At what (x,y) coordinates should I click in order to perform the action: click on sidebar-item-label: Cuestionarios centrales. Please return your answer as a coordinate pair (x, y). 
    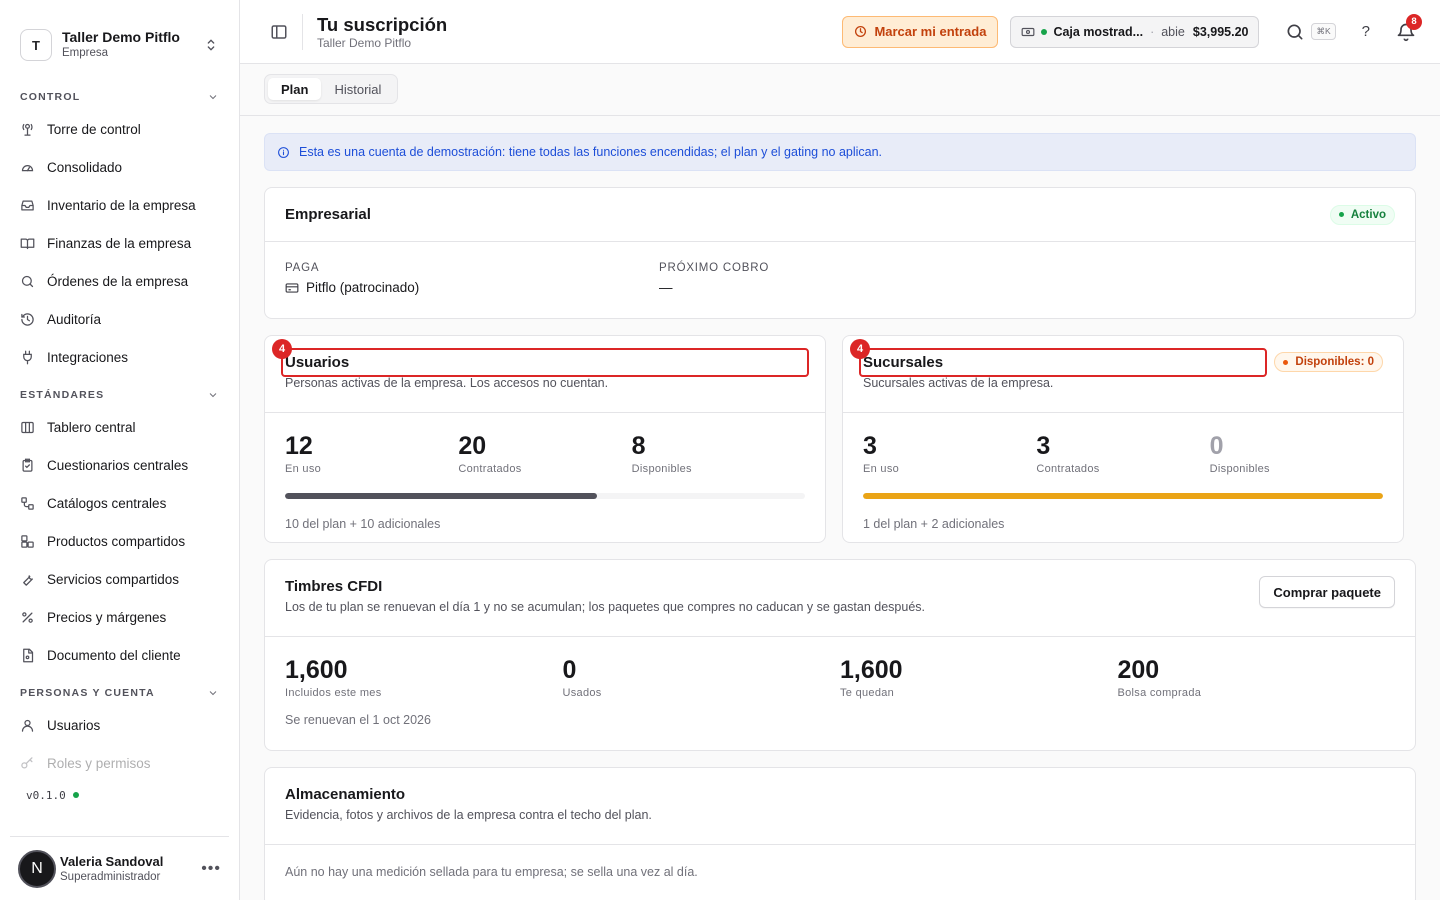
    Looking at the image, I should click on (118, 465).